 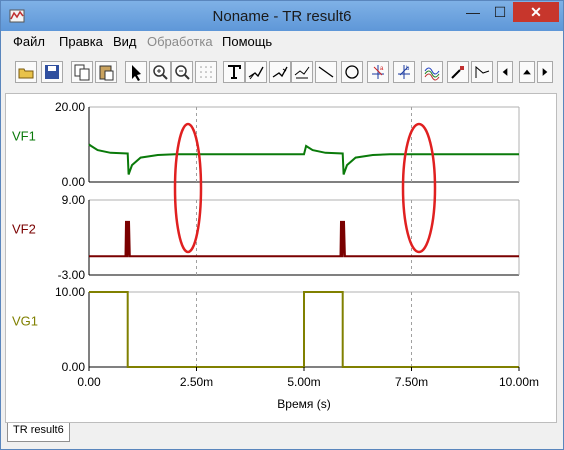 I want to click on save-icon, so click(x=52, y=72).